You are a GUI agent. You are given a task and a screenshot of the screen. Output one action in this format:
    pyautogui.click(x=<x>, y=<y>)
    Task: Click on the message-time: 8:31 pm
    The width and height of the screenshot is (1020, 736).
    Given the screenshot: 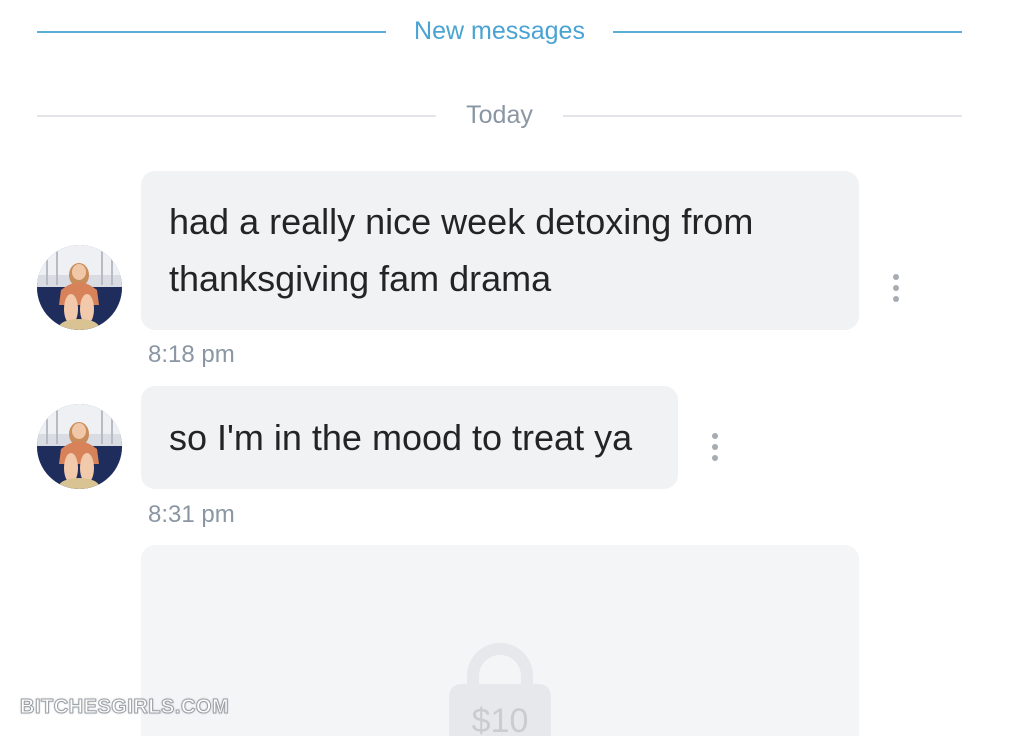 What is the action you would take?
    pyautogui.click(x=191, y=514)
    